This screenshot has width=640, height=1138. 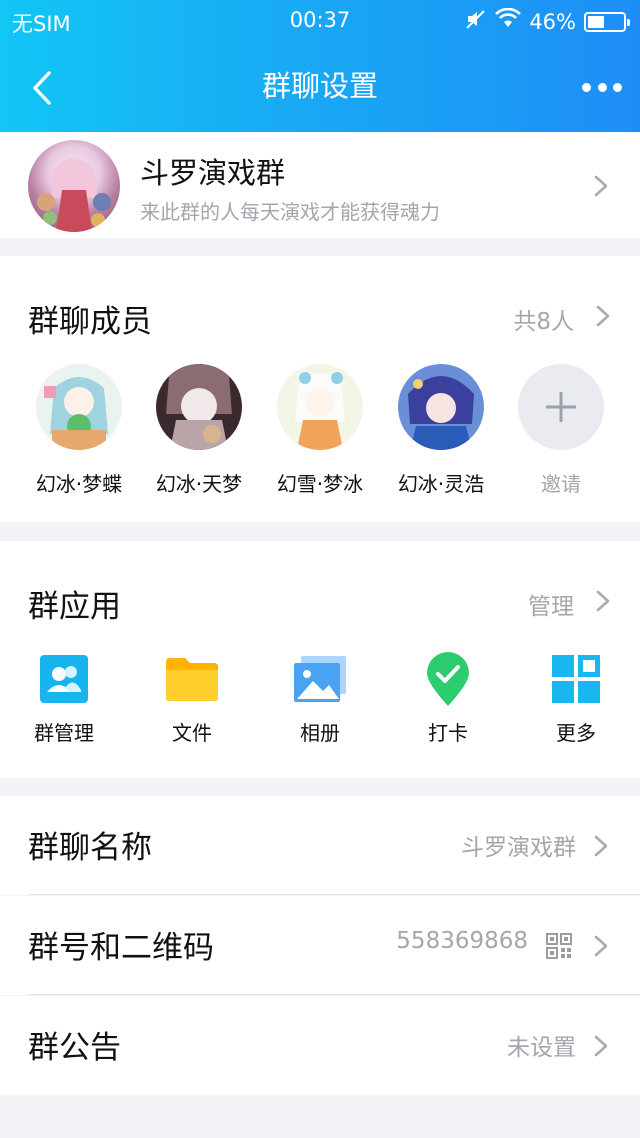 I want to click on more-button, so click(x=602, y=87).